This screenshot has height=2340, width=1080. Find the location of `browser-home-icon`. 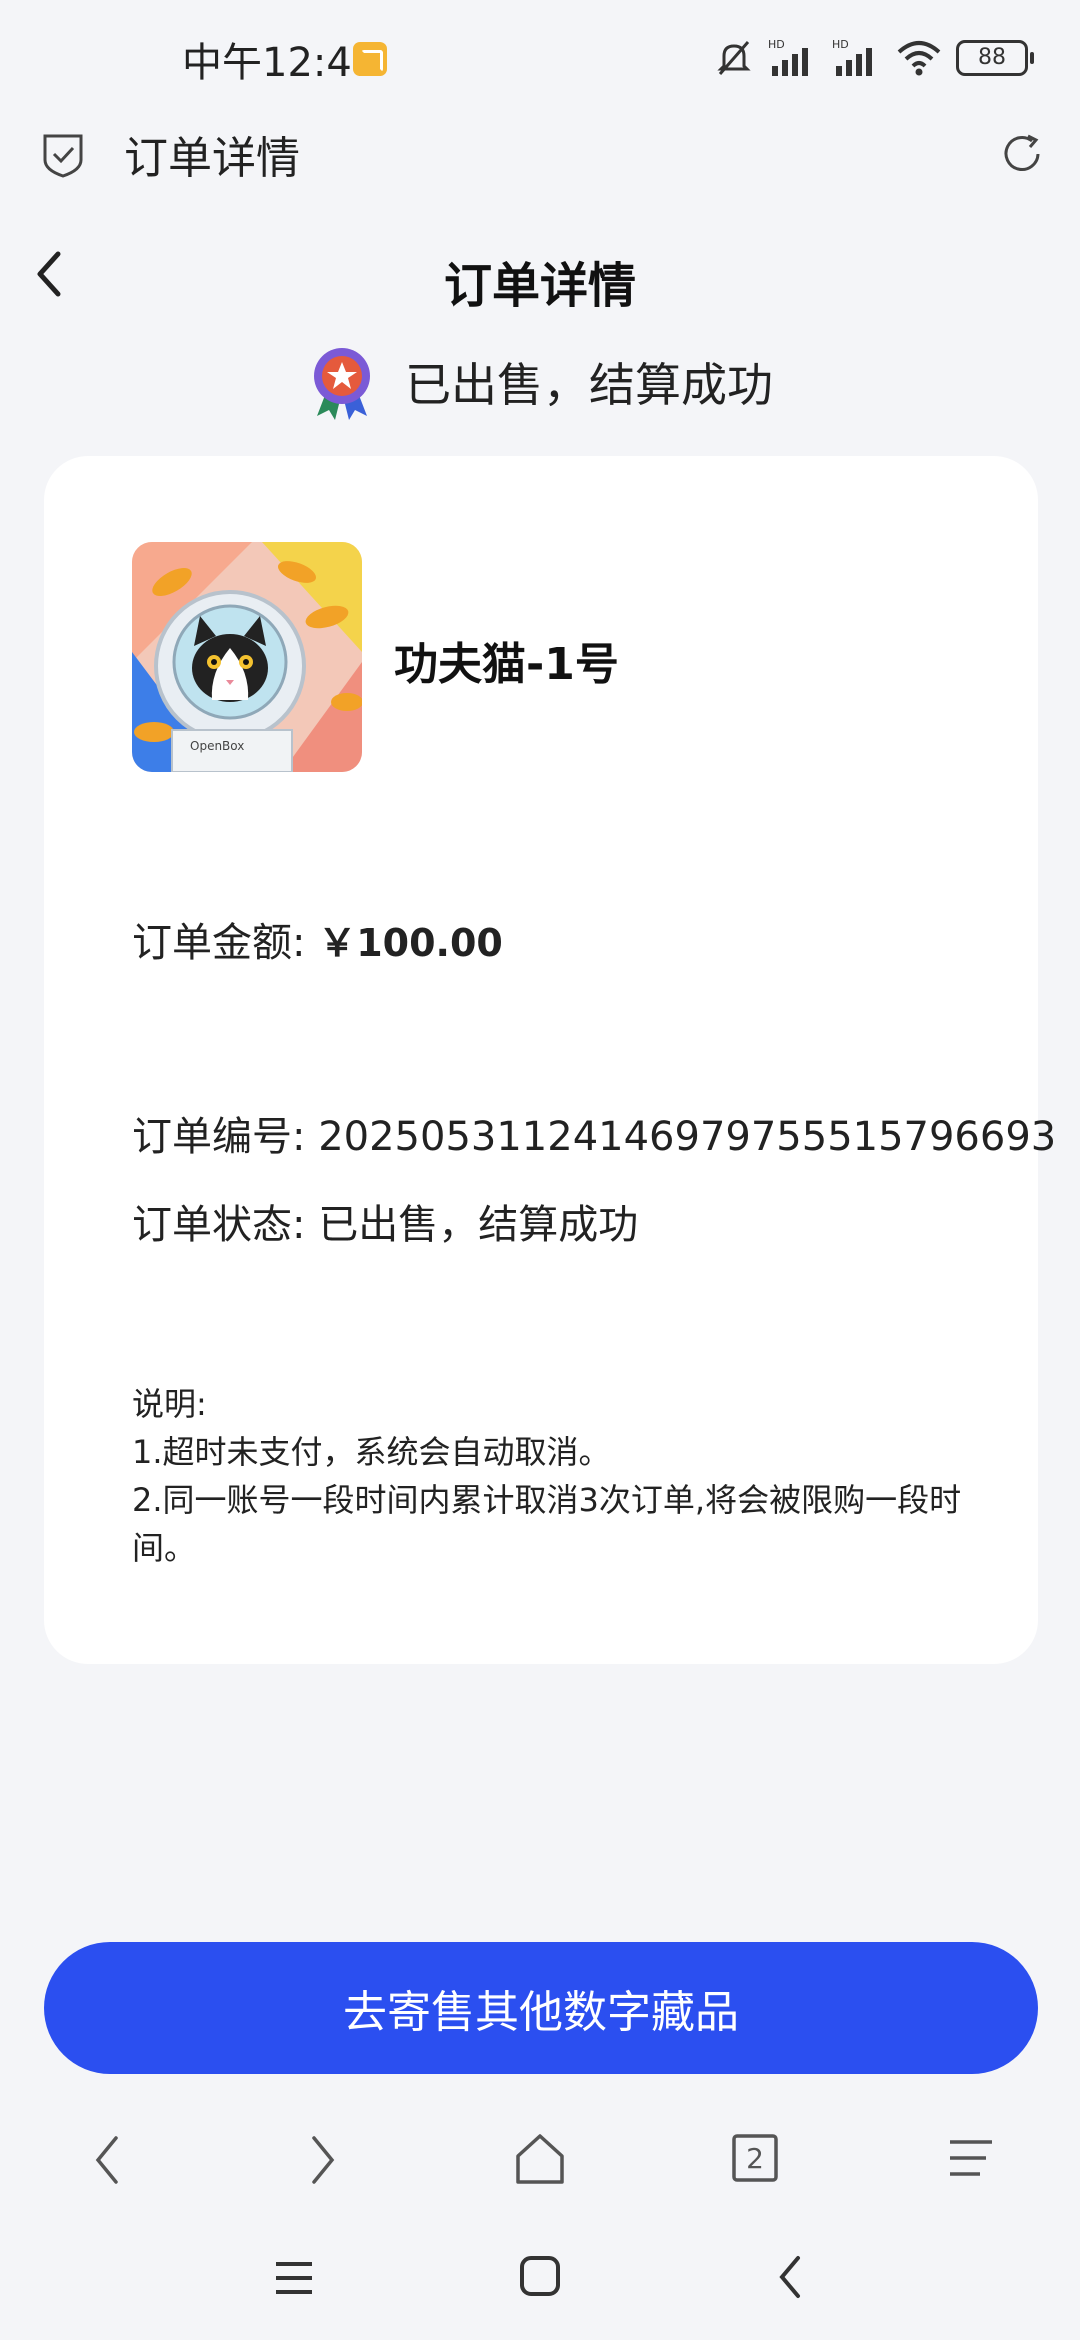

browser-home-icon is located at coordinates (540, 2158).